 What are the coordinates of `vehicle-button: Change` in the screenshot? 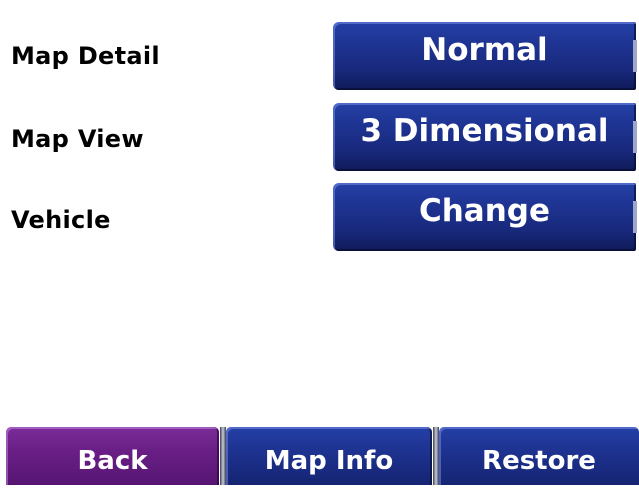 It's located at (485, 217).